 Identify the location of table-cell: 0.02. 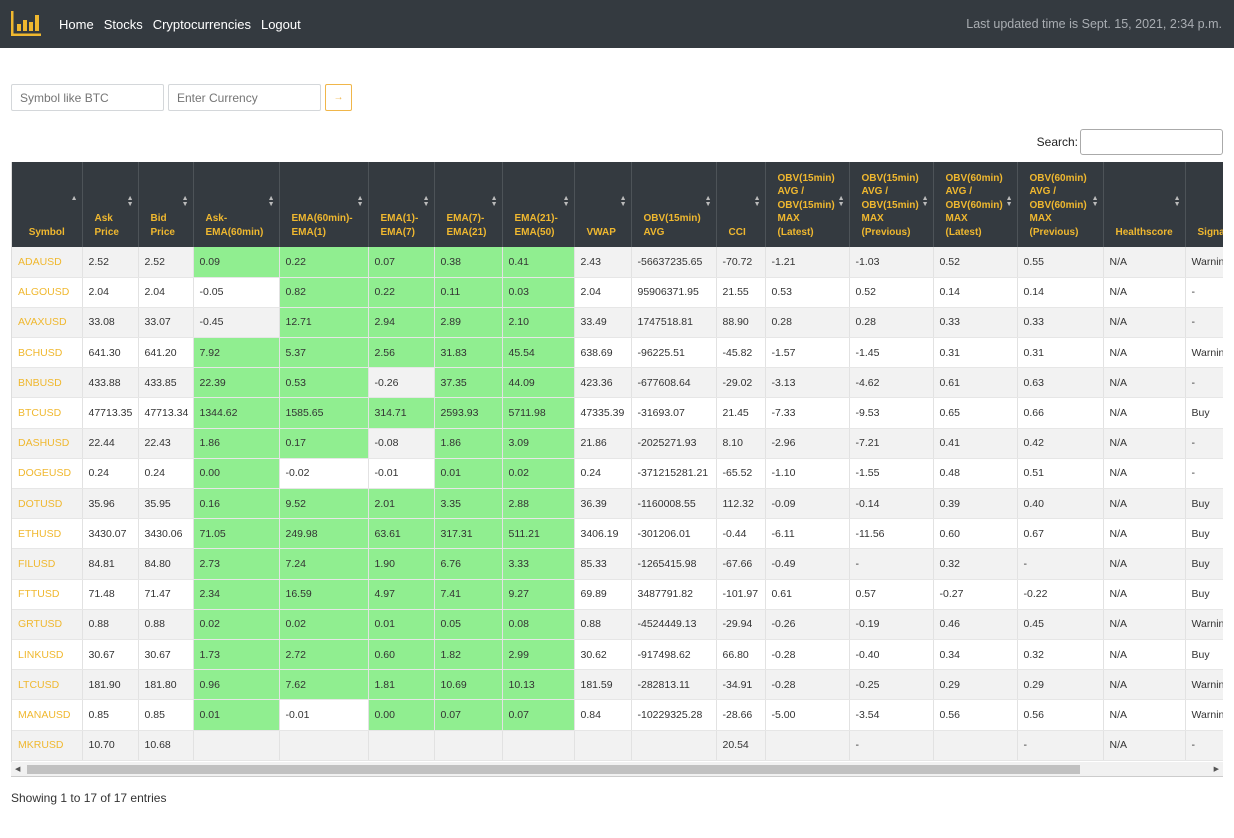
(324, 624).